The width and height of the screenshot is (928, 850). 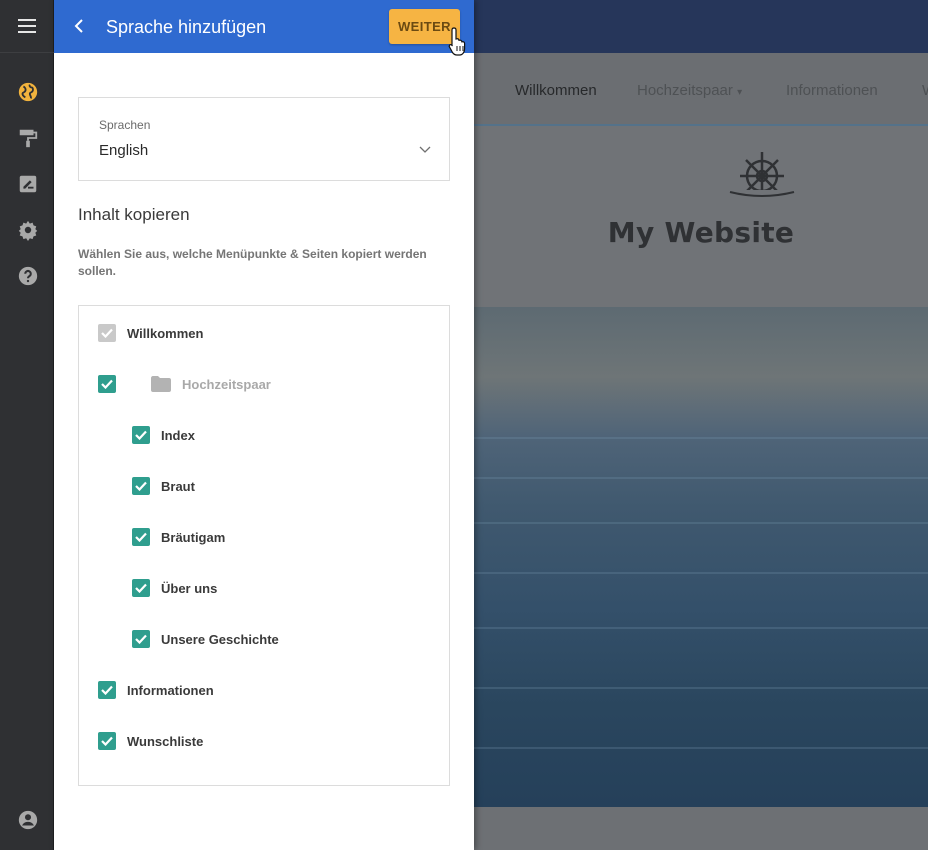 I want to click on page-item-braut: Braut, so click(x=163, y=486).